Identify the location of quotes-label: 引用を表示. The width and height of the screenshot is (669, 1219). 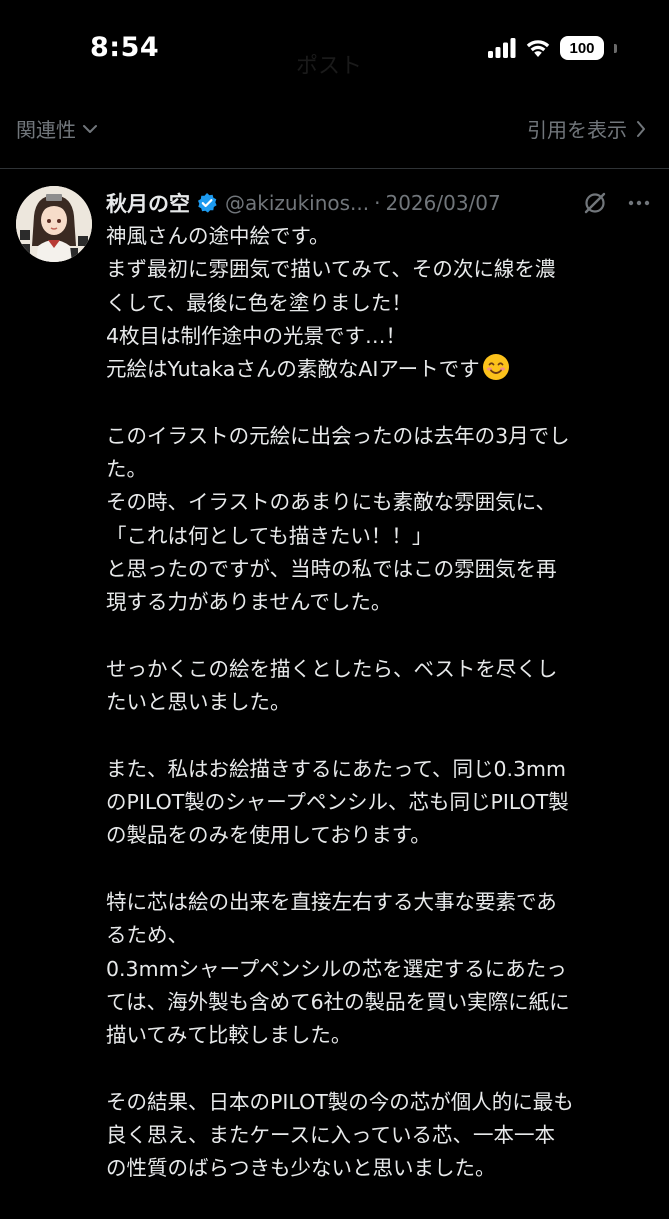
(577, 130).